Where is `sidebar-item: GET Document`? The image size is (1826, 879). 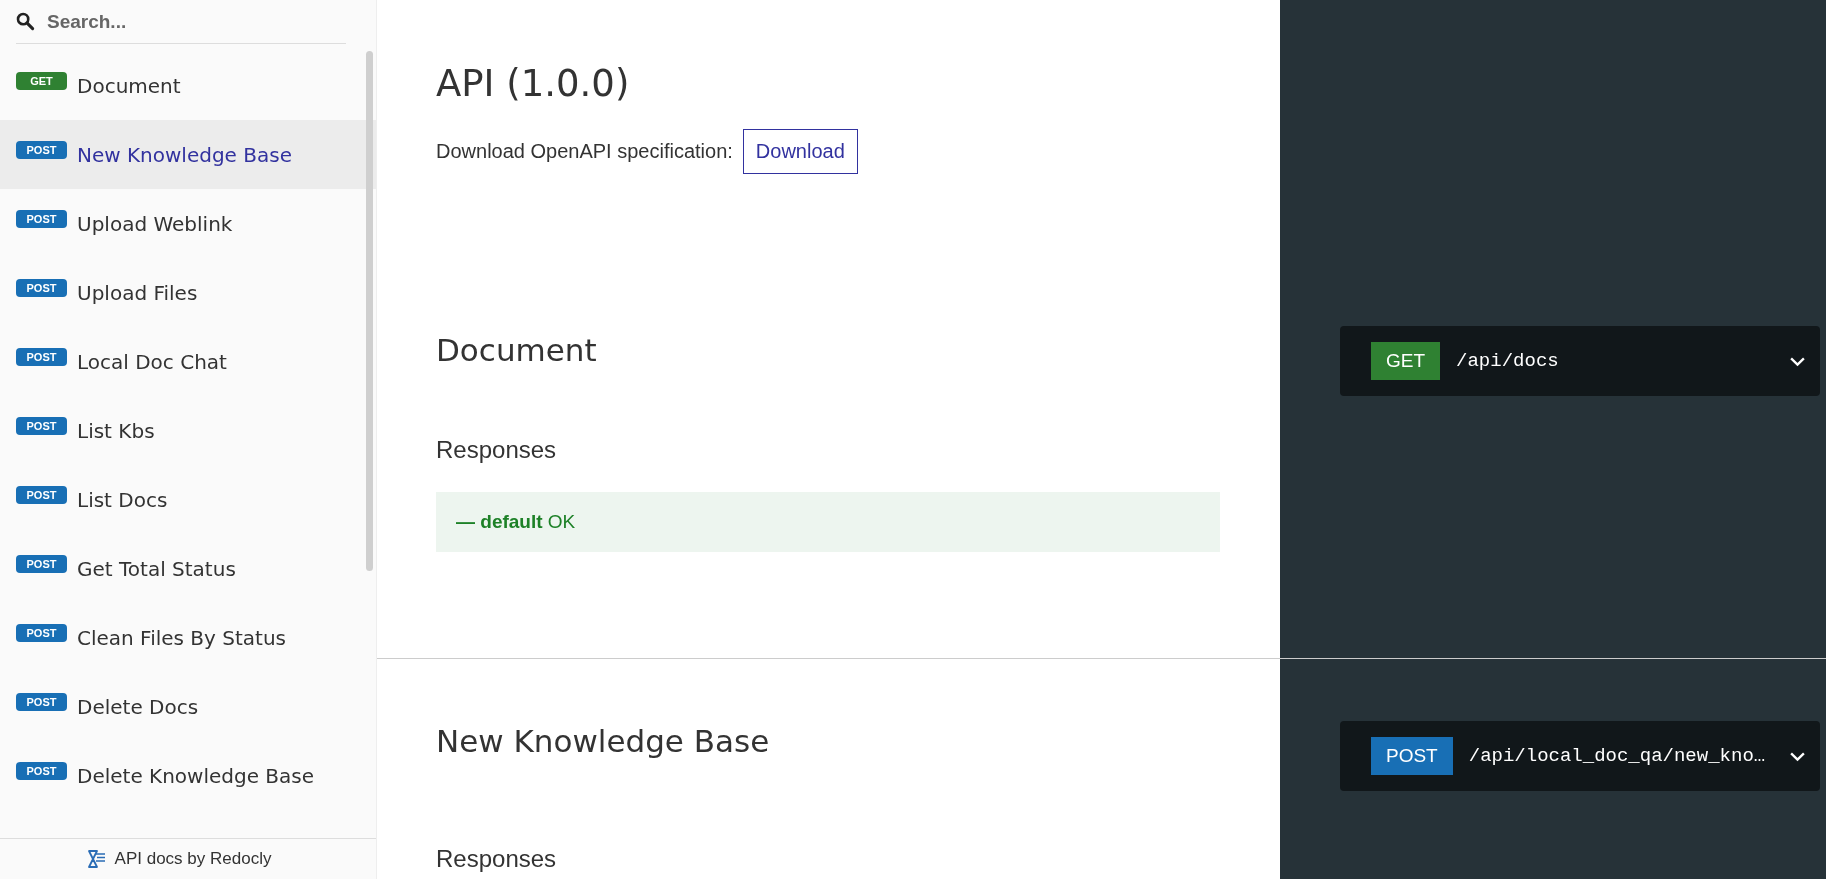
sidebar-item: GET Document is located at coordinates (188, 85).